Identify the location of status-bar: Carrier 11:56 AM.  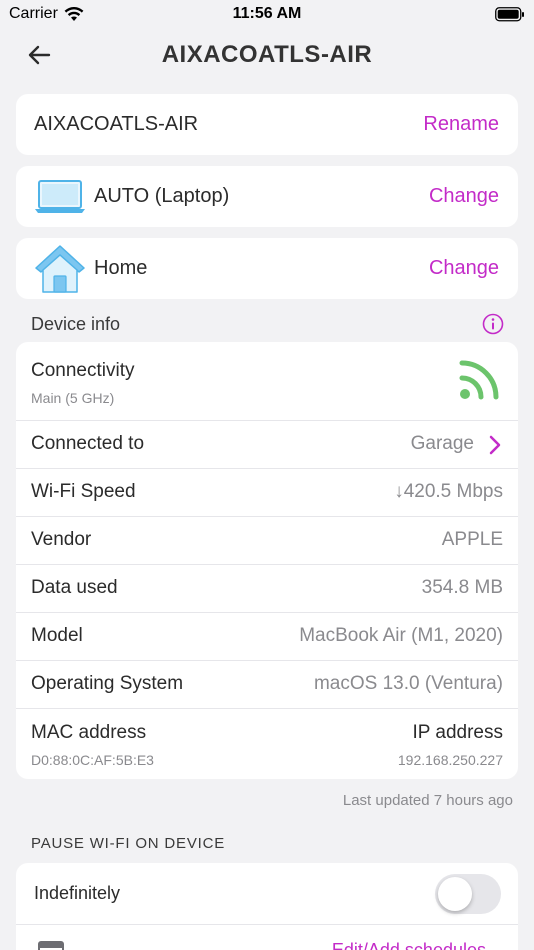
(267, 15).